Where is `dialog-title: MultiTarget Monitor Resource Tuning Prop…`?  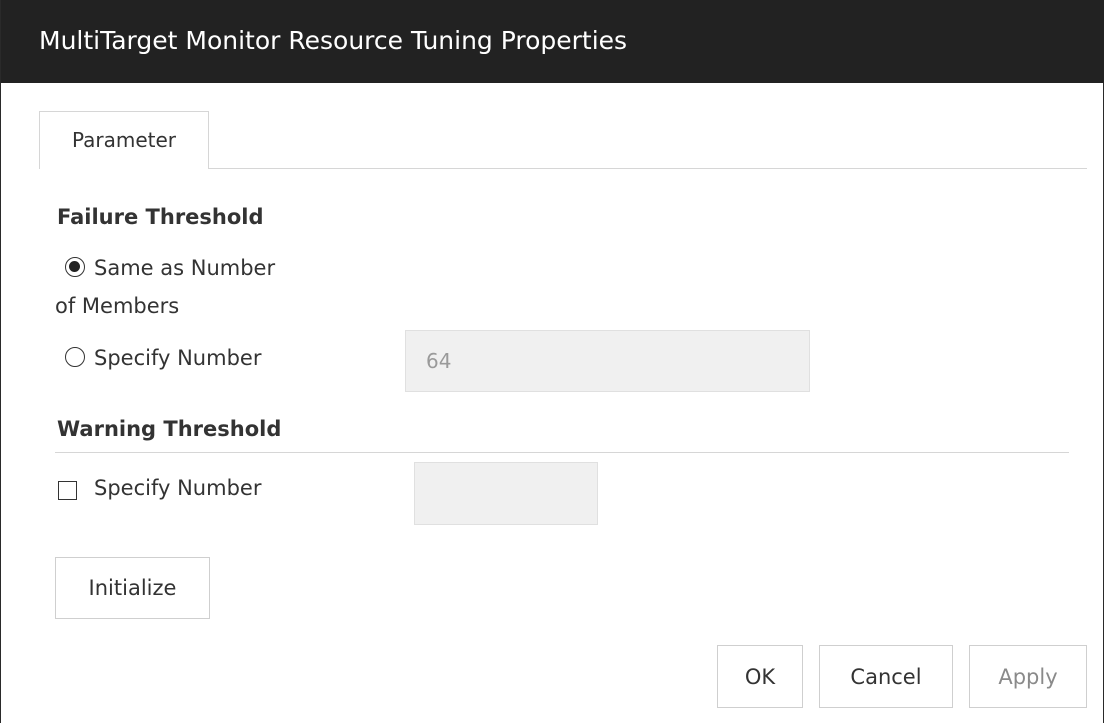
dialog-title: MultiTarget Monitor Resource Tuning Prop… is located at coordinates (333, 40).